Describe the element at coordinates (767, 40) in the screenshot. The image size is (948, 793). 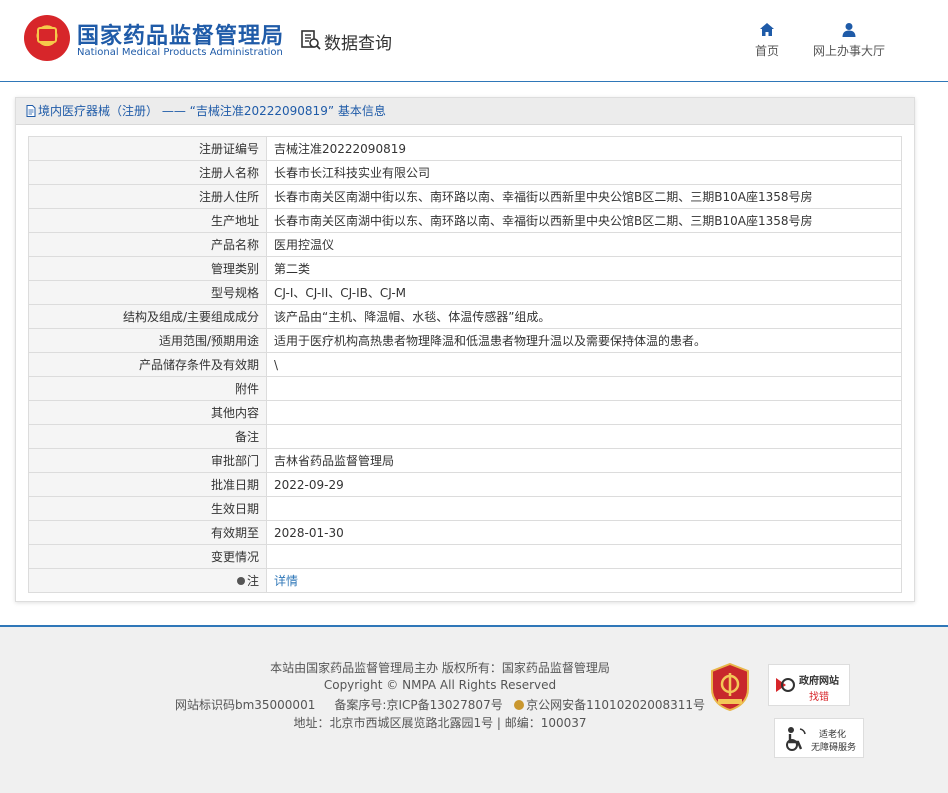
I see `nav-home: 首页` at that location.